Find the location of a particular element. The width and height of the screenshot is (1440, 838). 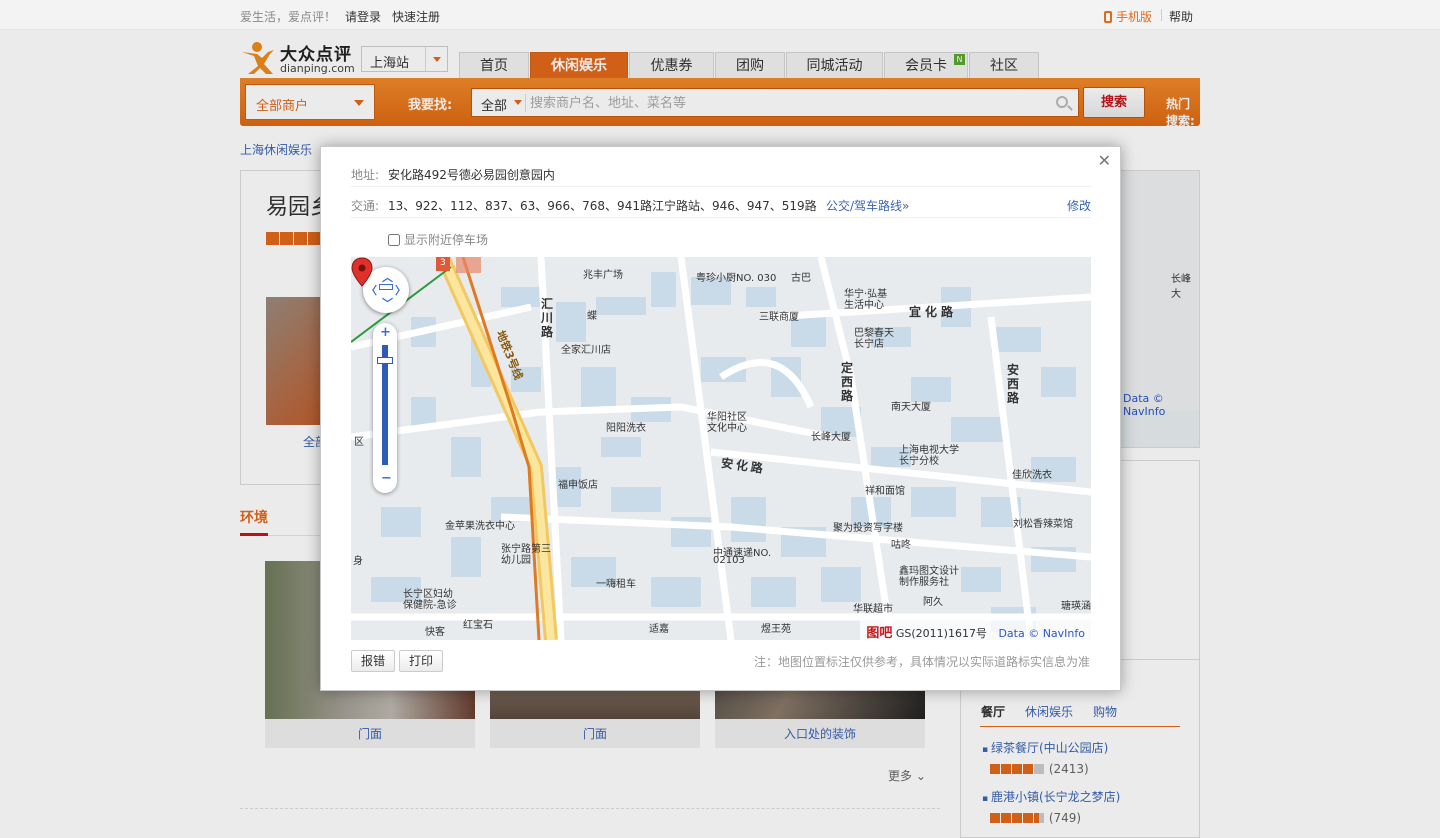

map-label-poi: 煜王苑 is located at coordinates (776, 629).